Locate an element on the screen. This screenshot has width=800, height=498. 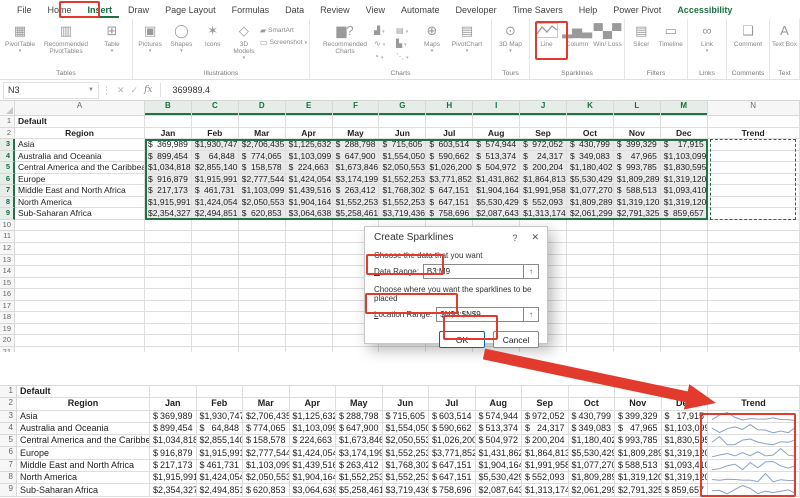
recommended-pivottables-button: ▥ Recommended PivotTables is located at coordinates (66, 38).